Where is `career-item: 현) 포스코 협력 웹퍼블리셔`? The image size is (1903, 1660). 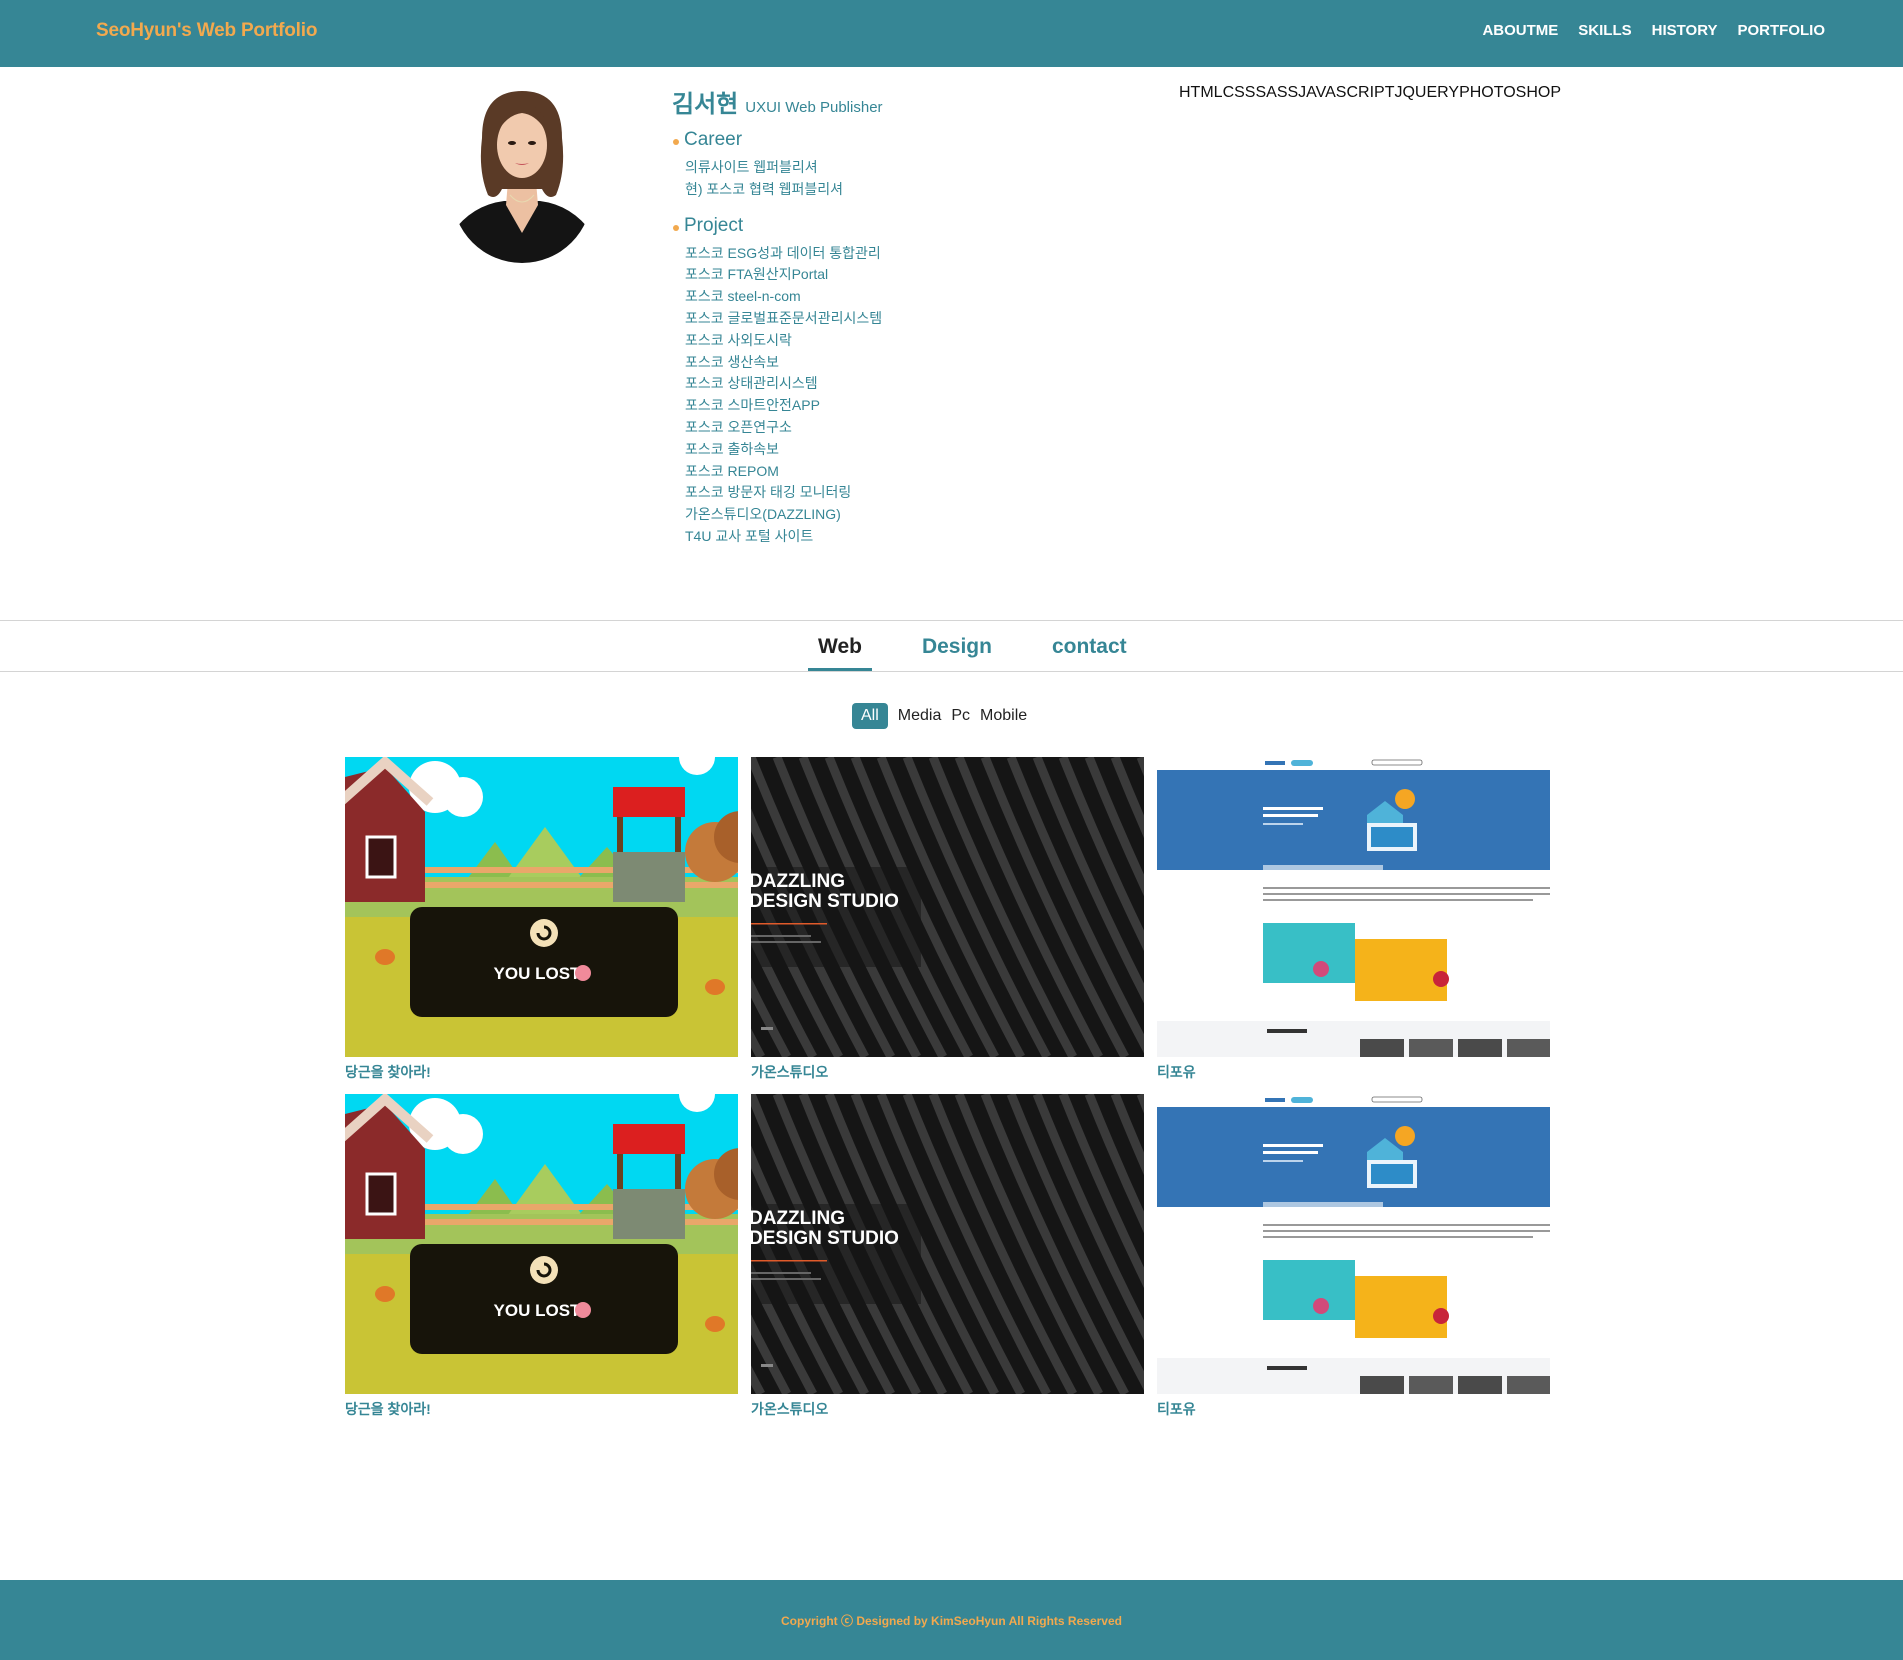
career-item: 현) 포스코 협력 웹퍼블리셔 is located at coordinates (764, 188).